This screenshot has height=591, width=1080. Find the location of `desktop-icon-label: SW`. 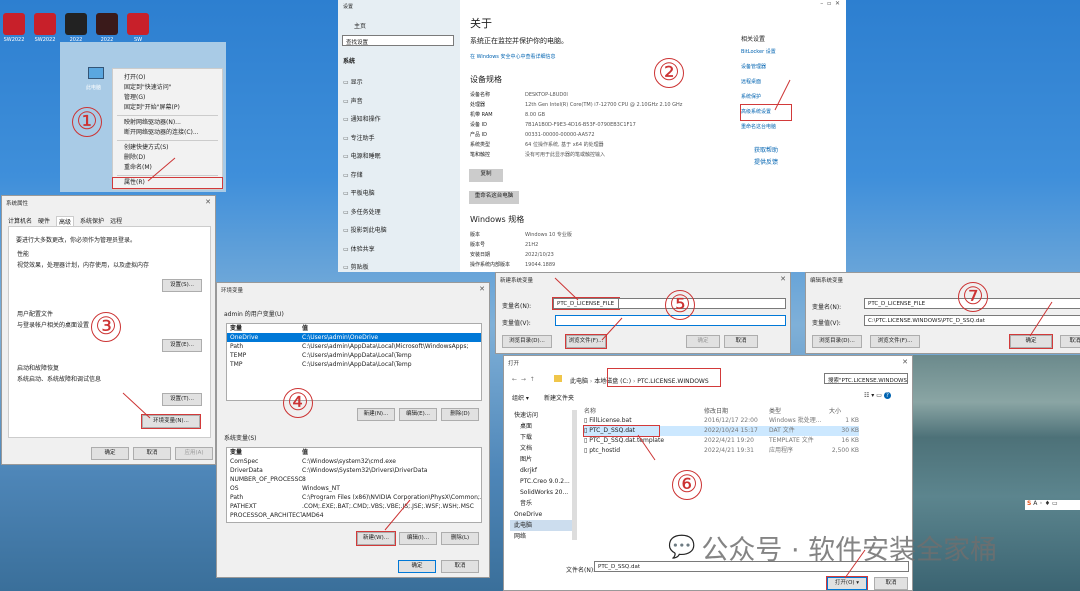

desktop-icon-label: SW is located at coordinates (138, 40).